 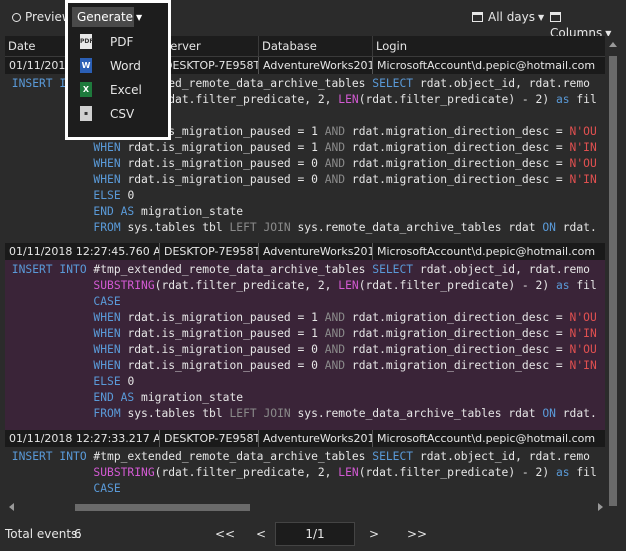 I want to click on columns-icon, so click(x=555, y=17).